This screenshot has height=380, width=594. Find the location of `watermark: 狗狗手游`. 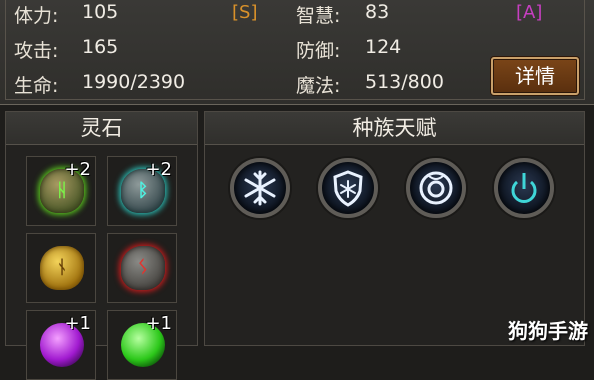

watermark: 狗狗手游 is located at coordinates (548, 331).